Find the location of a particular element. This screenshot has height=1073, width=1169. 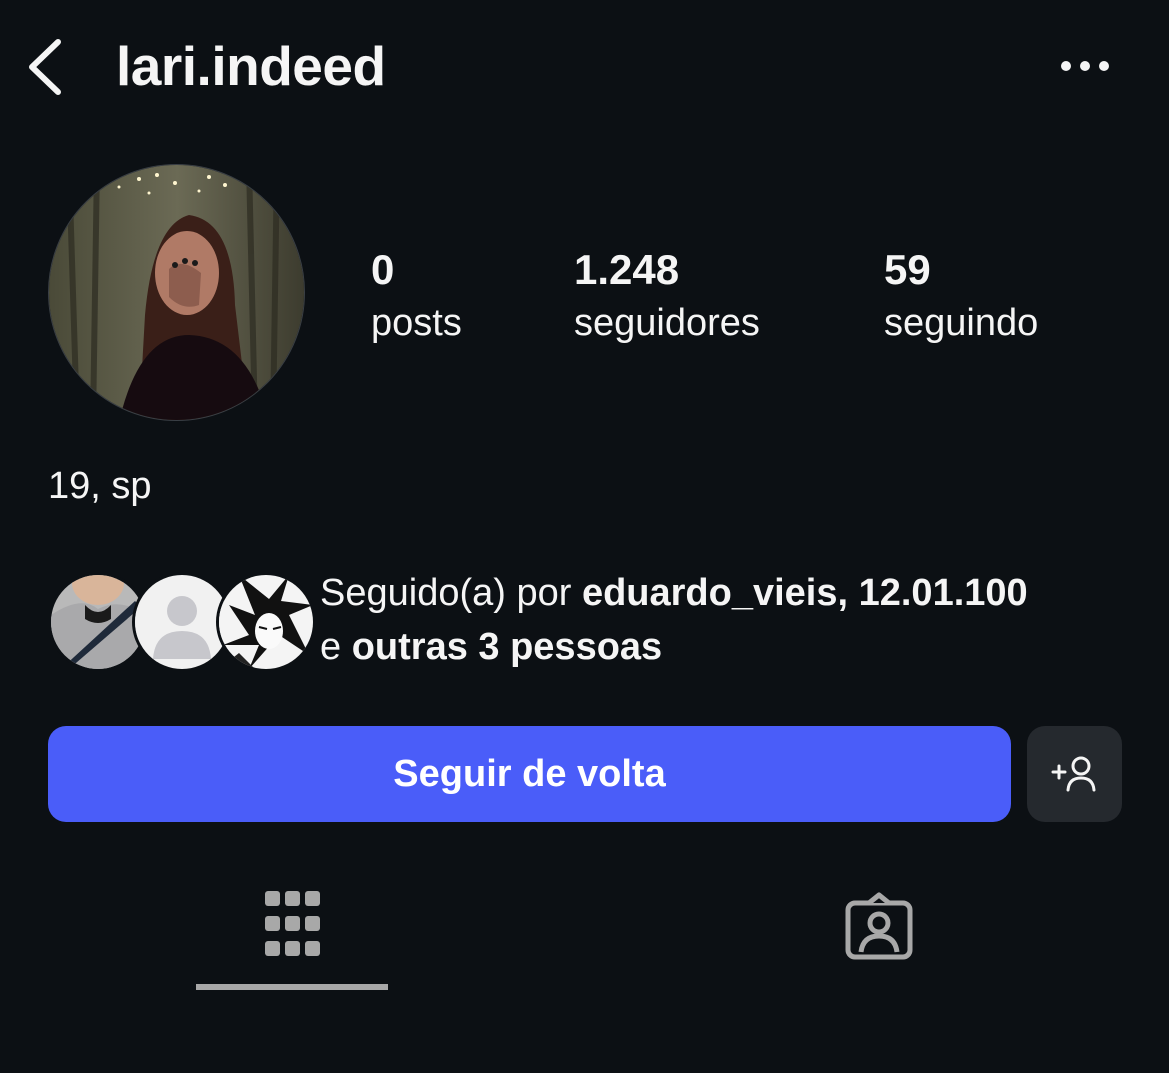

back-button is located at coordinates (46, 67).